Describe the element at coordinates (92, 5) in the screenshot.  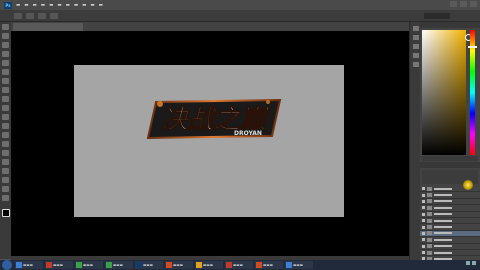
I see `menu-item-window: ▬` at that location.